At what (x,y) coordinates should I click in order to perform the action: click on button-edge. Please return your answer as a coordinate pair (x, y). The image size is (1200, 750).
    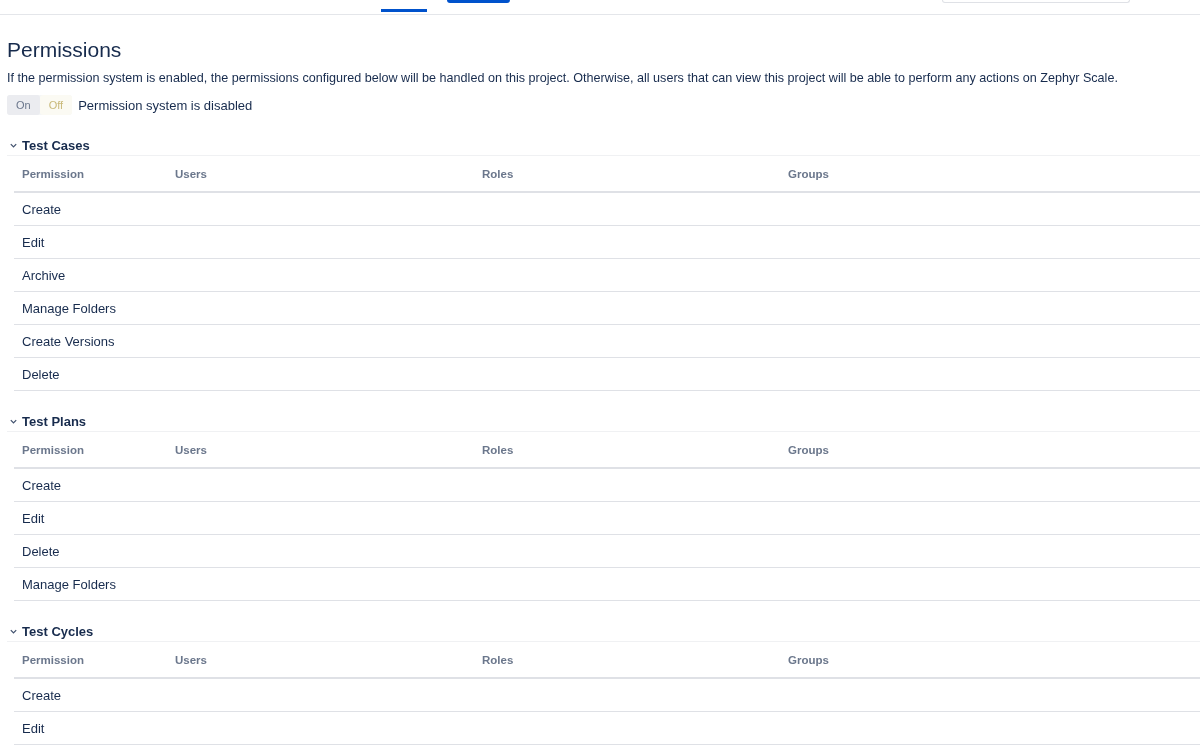
    Looking at the image, I should click on (478, 1).